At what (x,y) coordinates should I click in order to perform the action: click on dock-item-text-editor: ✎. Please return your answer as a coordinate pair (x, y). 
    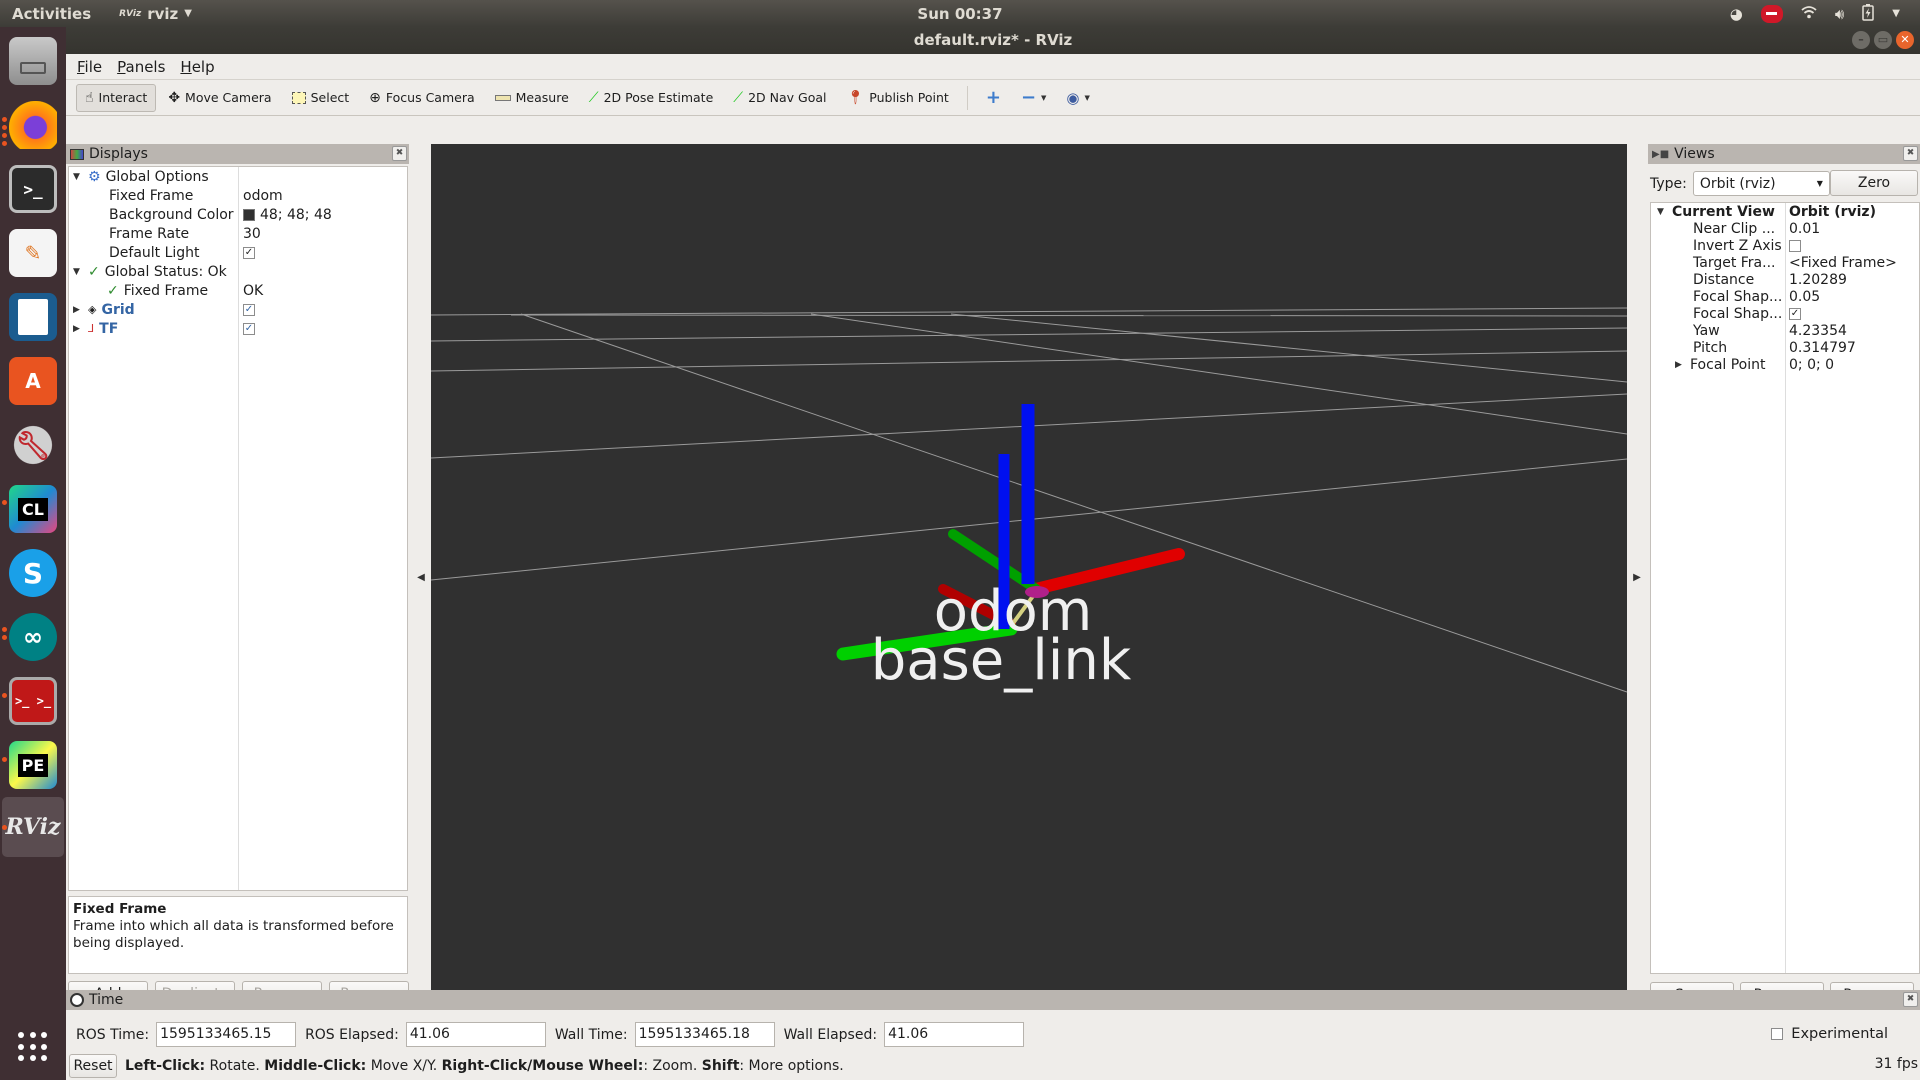
    Looking at the image, I should click on (33, 253).